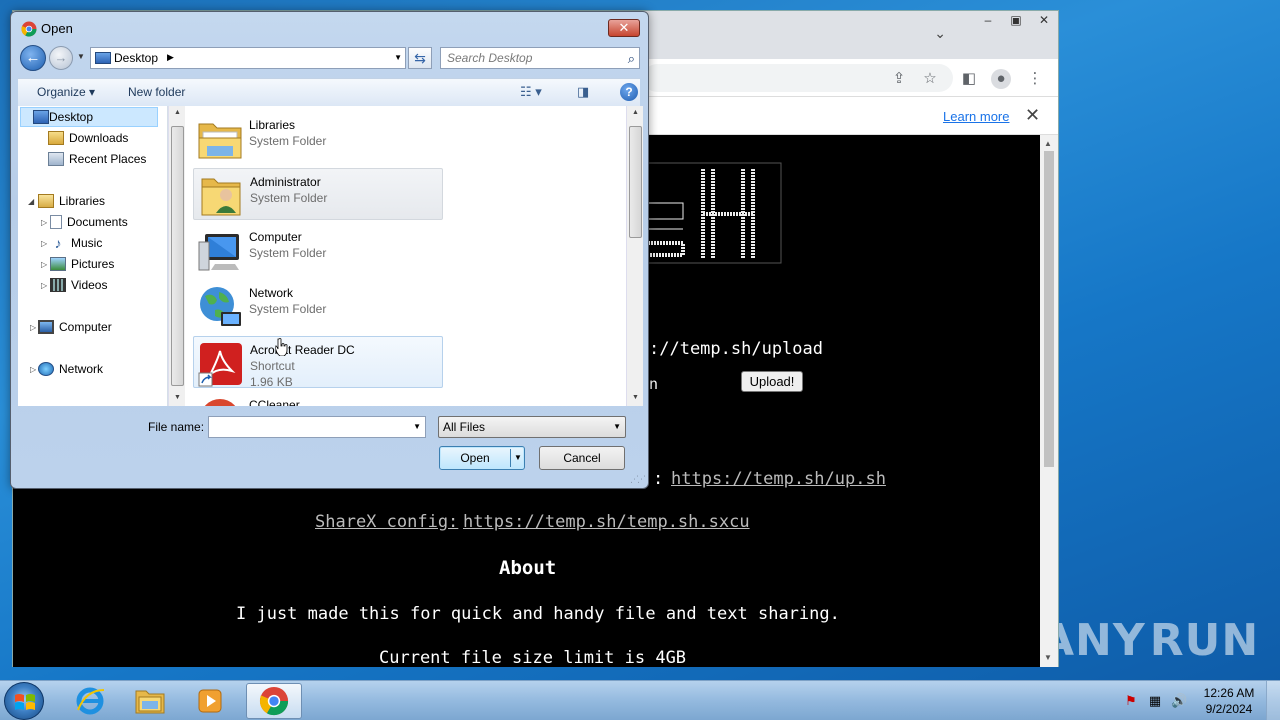  I want to click on upsh-link: https://temp.sh/up.sh, so click(778, 479).